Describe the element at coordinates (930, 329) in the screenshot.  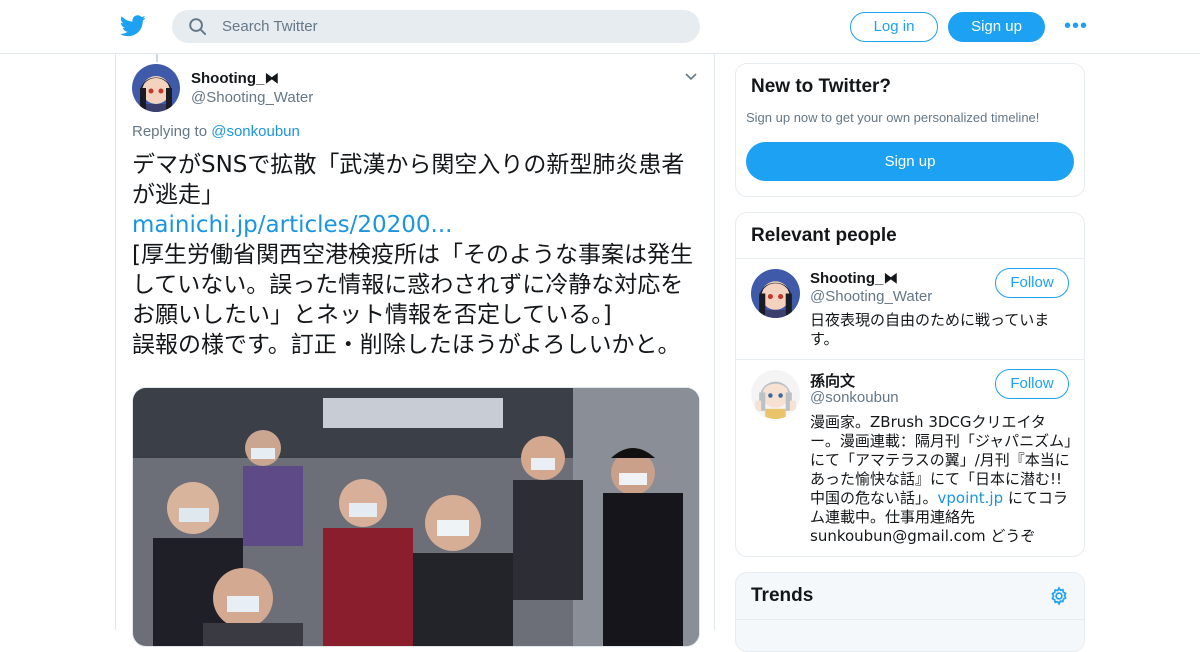
I see `person-bio: 日夜表現の自由のために戦っています。` at that location.